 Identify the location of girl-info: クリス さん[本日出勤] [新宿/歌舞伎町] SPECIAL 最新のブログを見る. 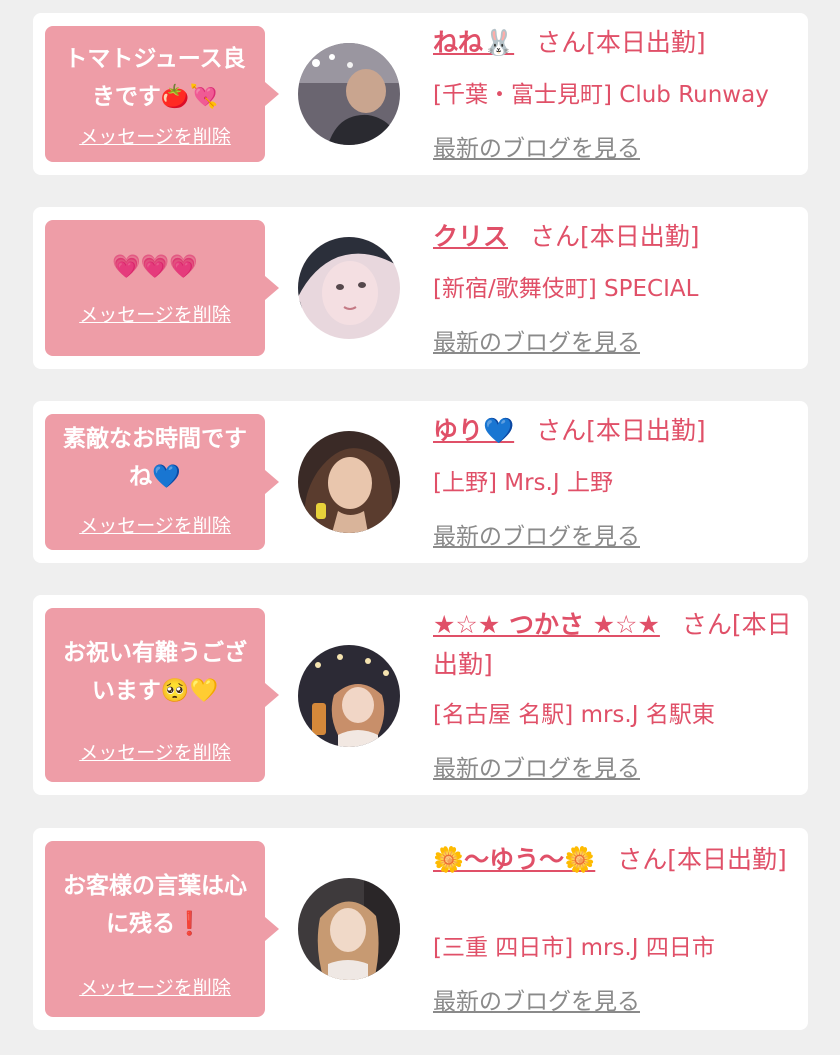
(615, 288).